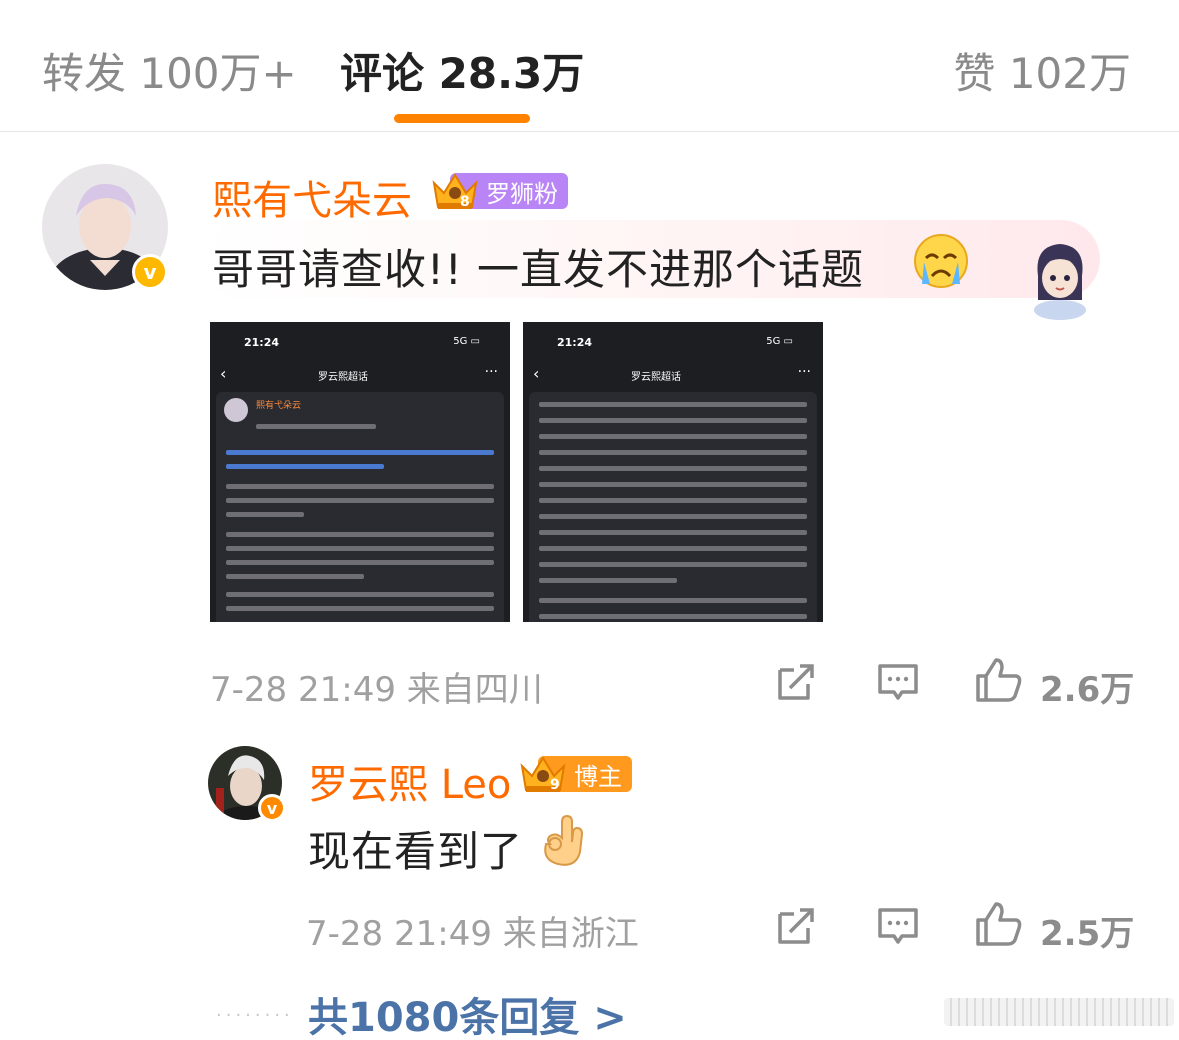 This screenshot has width=1179, height=1040. What do you see at coordinates (236, 410) in the screenshot?
I see `thumb-avatar` at bounding box center [236, 410].